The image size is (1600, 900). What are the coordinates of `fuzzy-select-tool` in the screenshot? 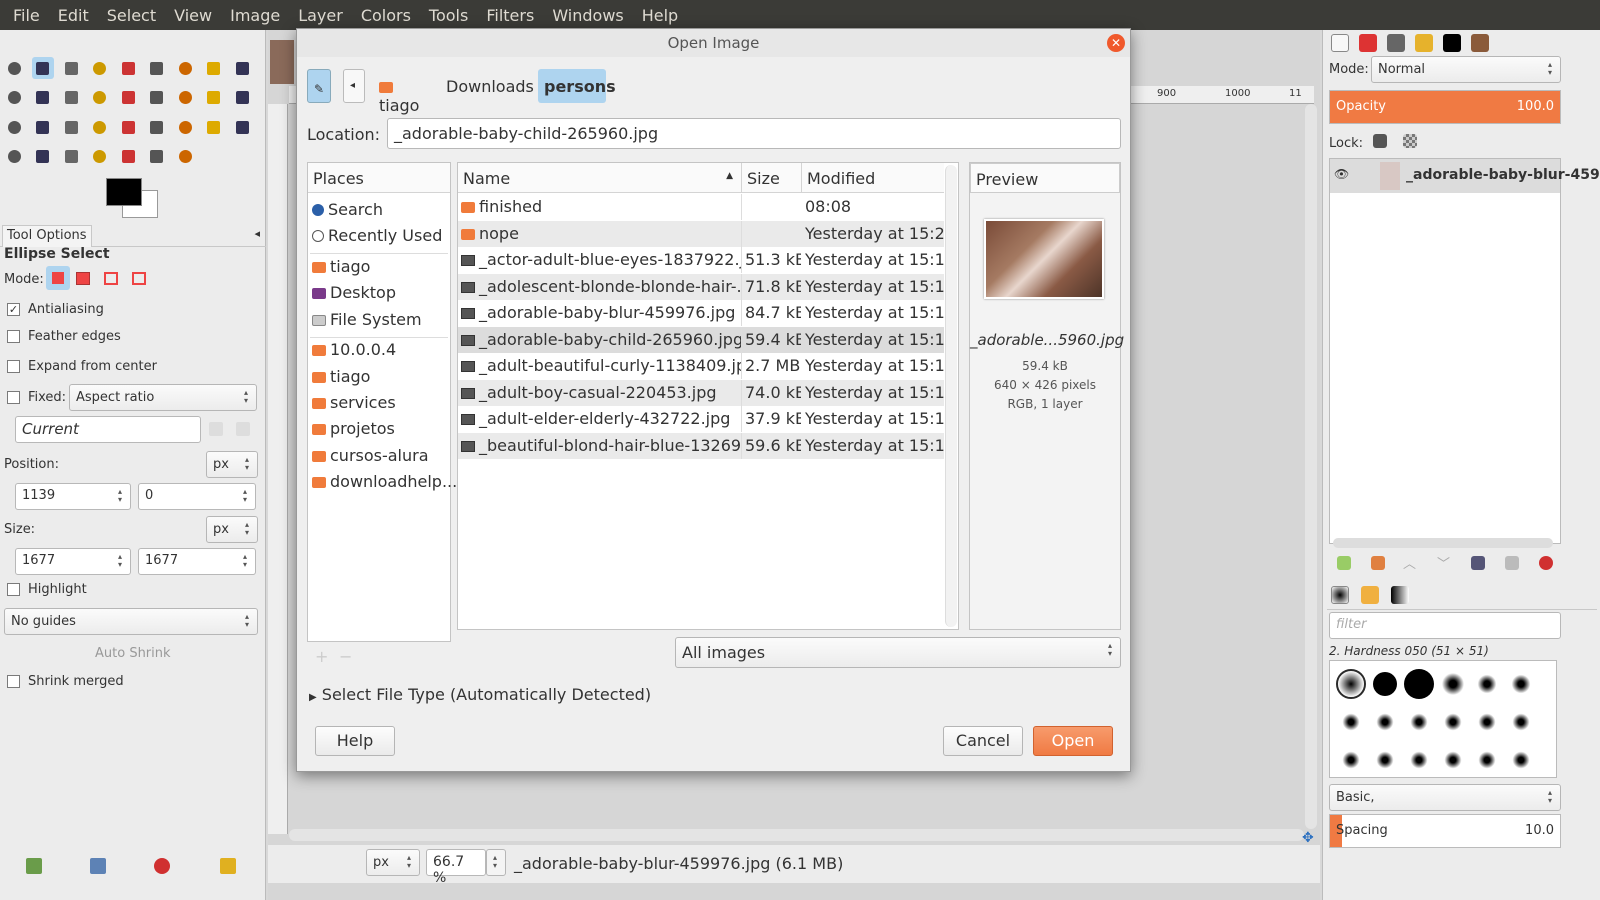 It's located at (100, 68).